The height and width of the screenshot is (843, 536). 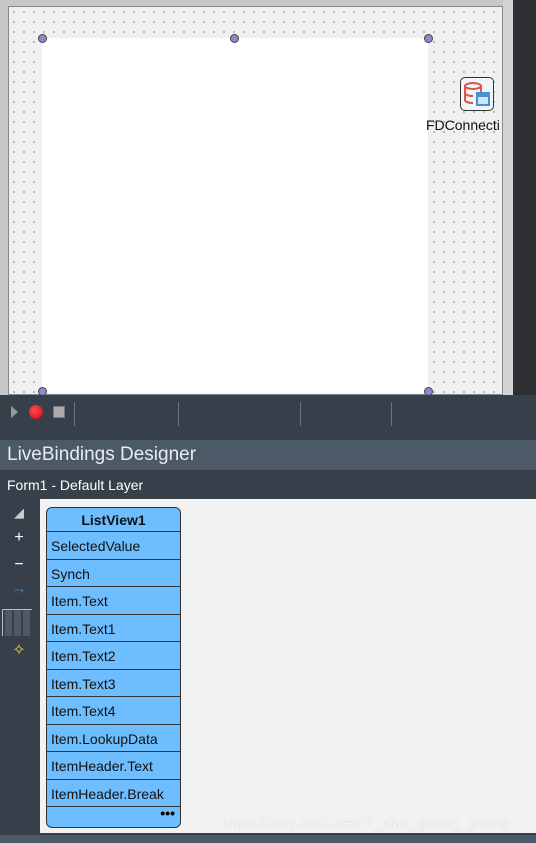 I want to click on component-label: FDConnecti, so click(x=463, y=125).